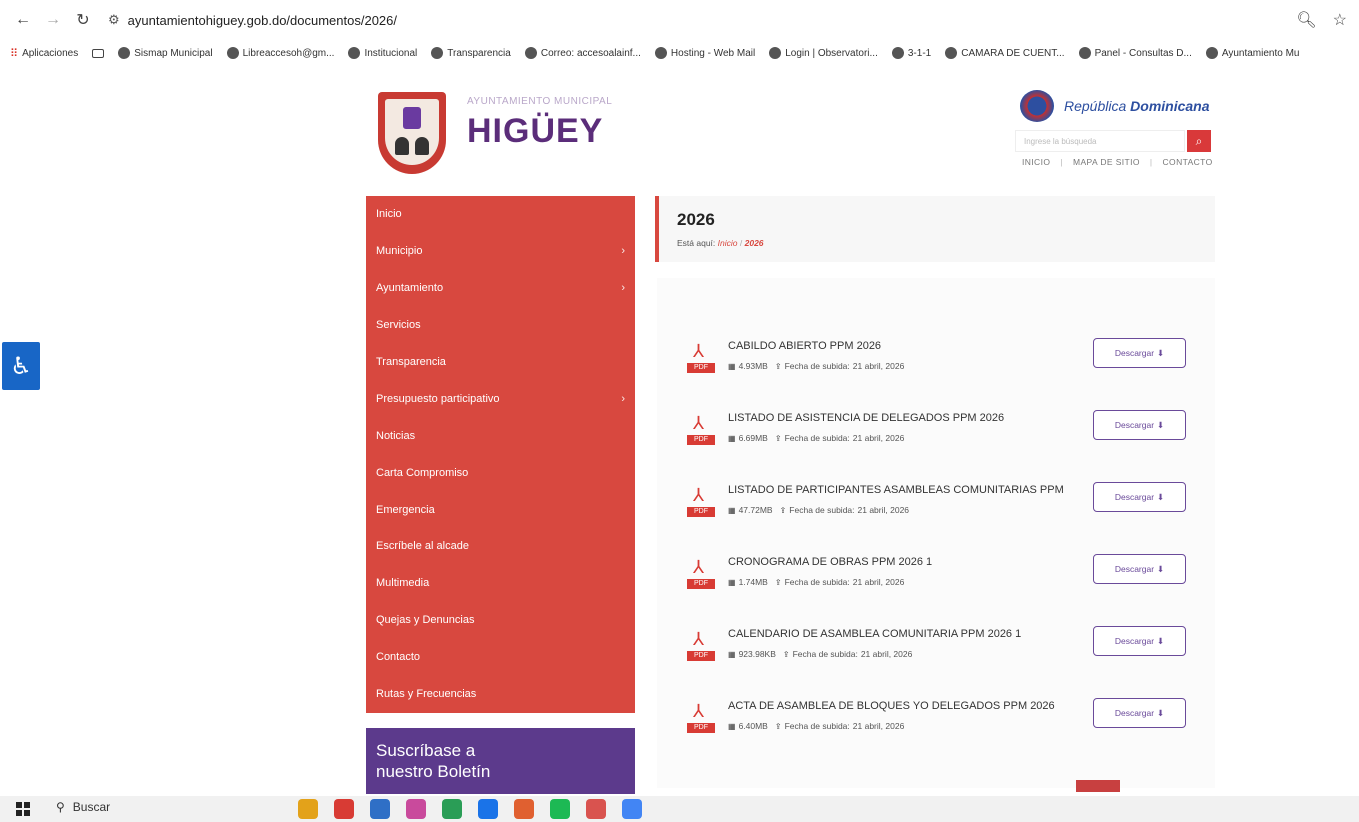 The image size is (1359, 822). I want to click on sidebar-item-label: Escríbele al alcade, so click(422, 546).